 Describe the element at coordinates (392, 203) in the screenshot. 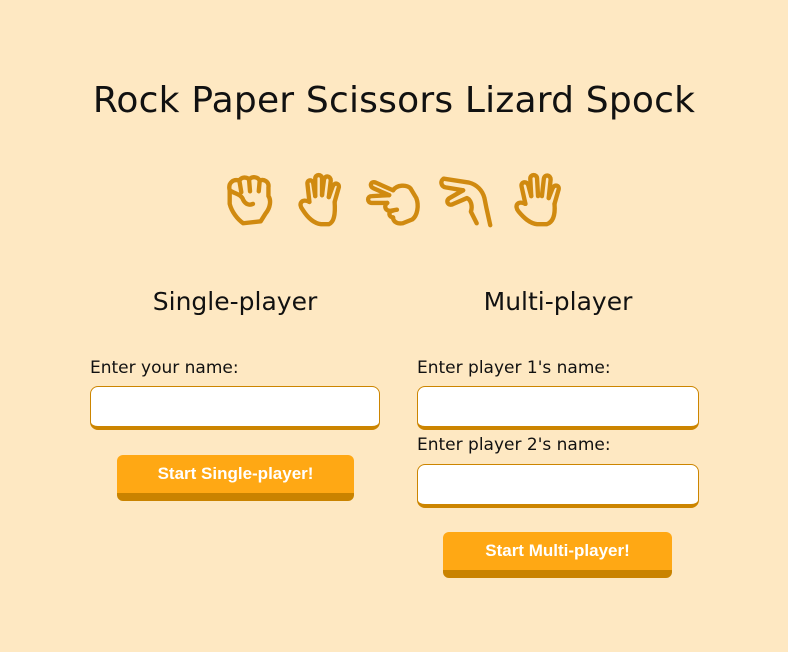

I see `scissors-hand-icon` at that location.